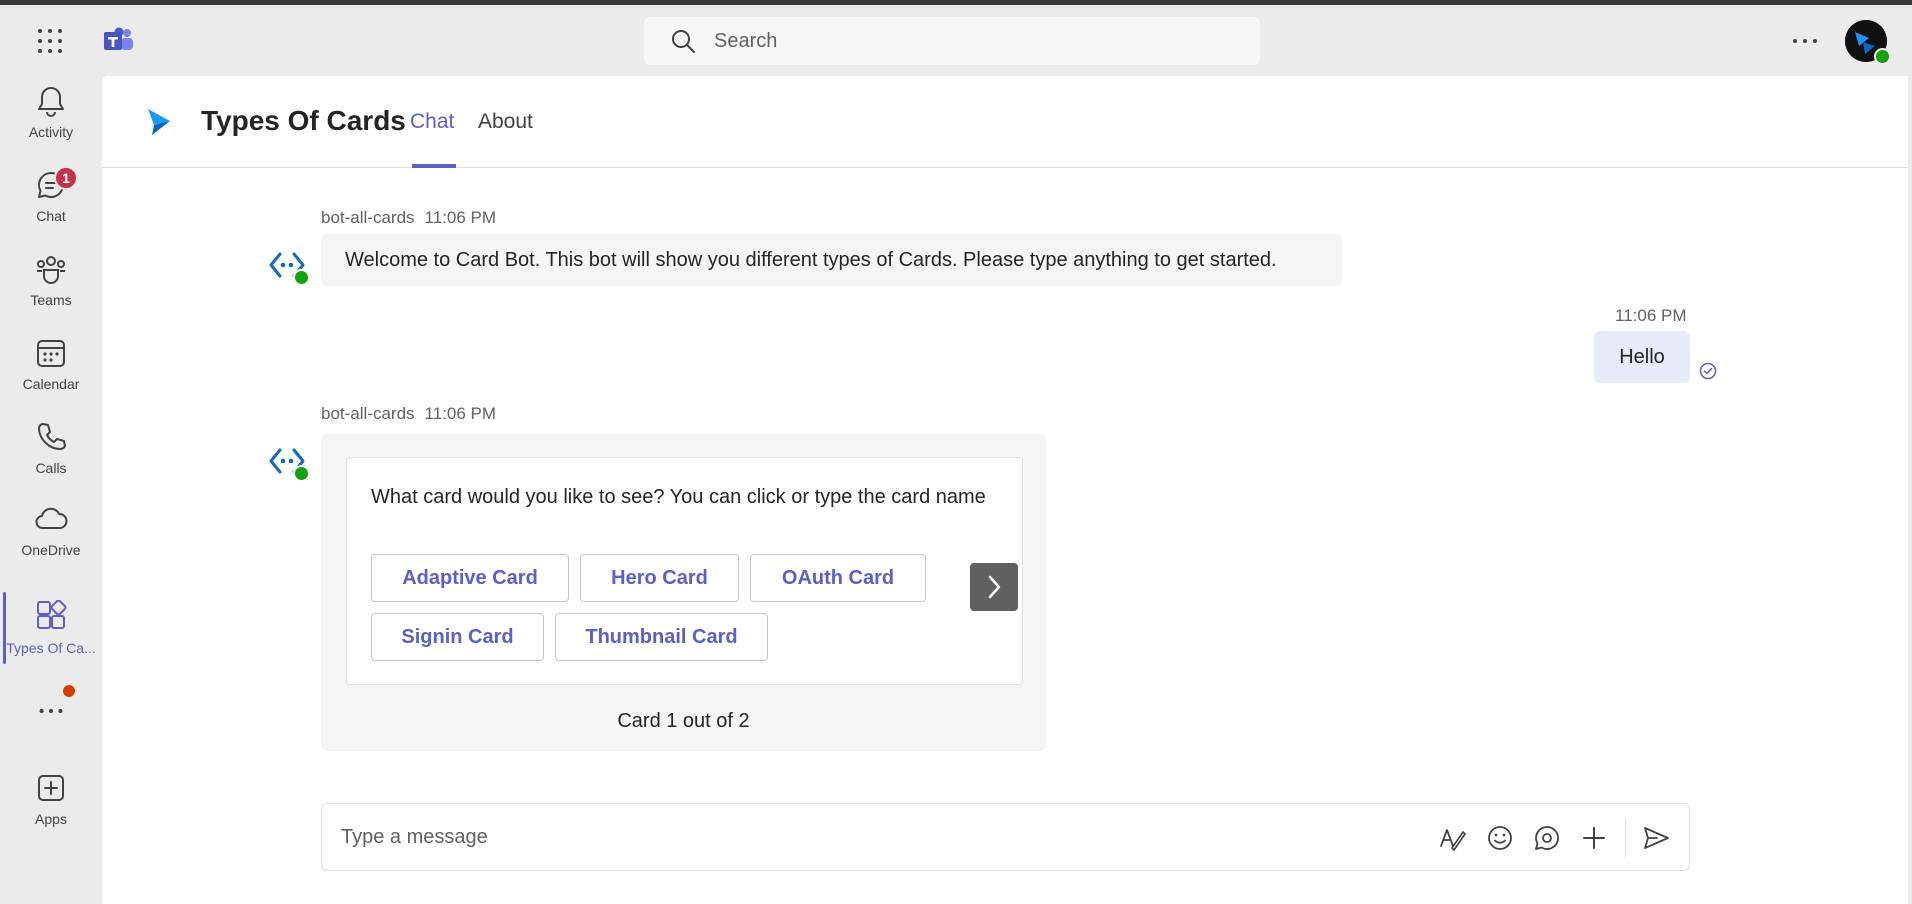 The image size is (1912, 904). What do you see at coordinates (1906, 536) in the screenshot?
I see `scrollbar` at bounding box center [1906, 536].